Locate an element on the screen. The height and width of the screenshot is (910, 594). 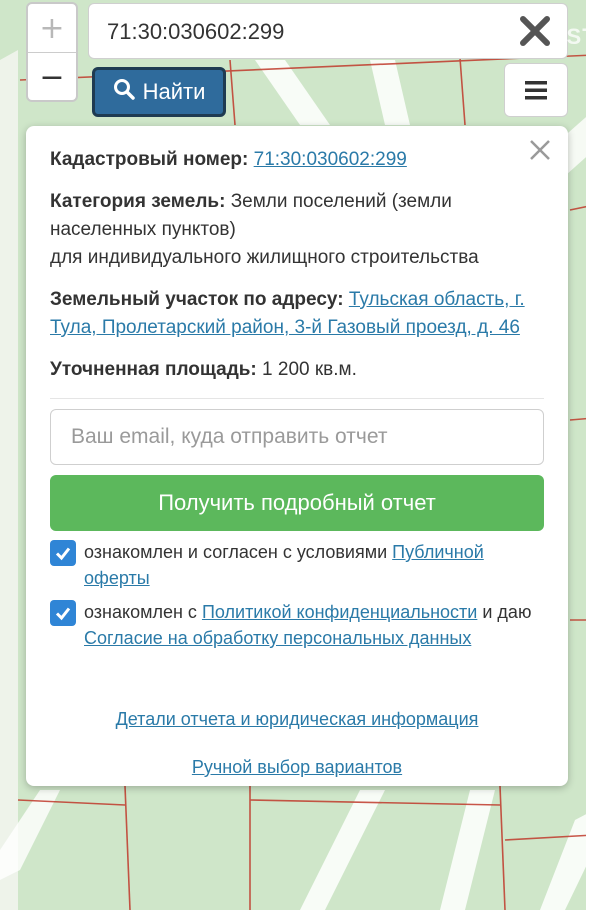
details-link: Детали отчета и юридическая информация is located at coordinates (297, 719).